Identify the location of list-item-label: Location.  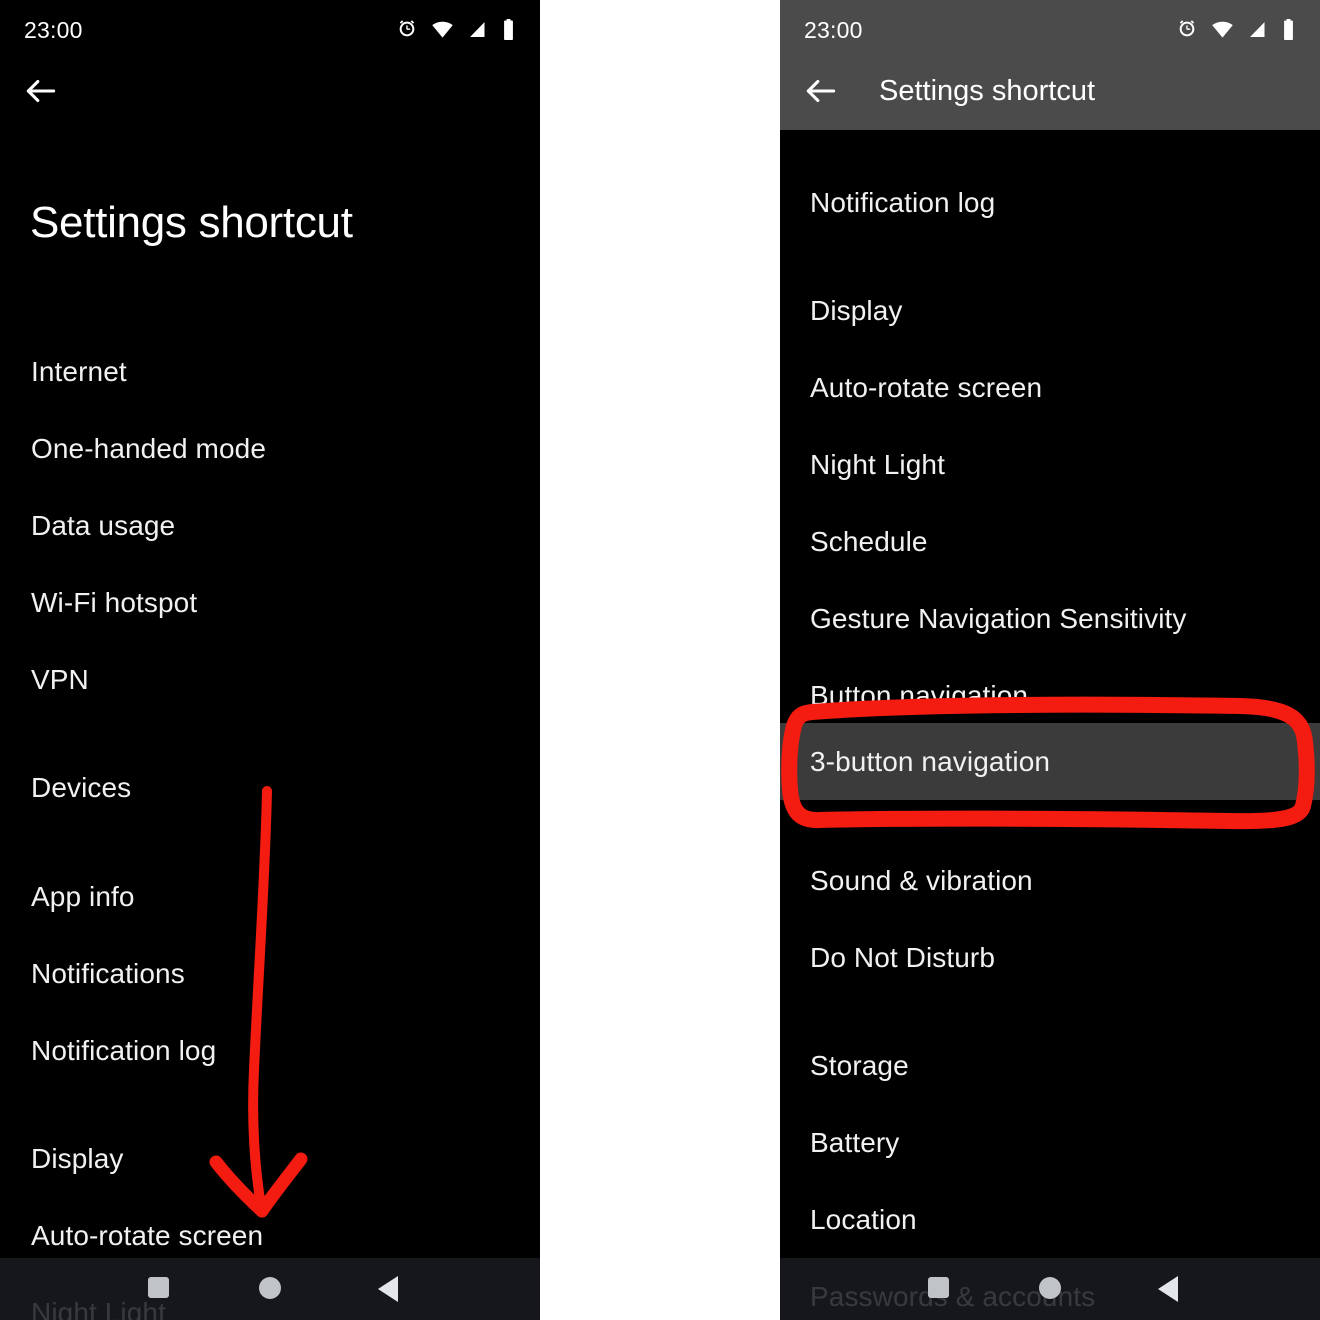
(863, 1219).